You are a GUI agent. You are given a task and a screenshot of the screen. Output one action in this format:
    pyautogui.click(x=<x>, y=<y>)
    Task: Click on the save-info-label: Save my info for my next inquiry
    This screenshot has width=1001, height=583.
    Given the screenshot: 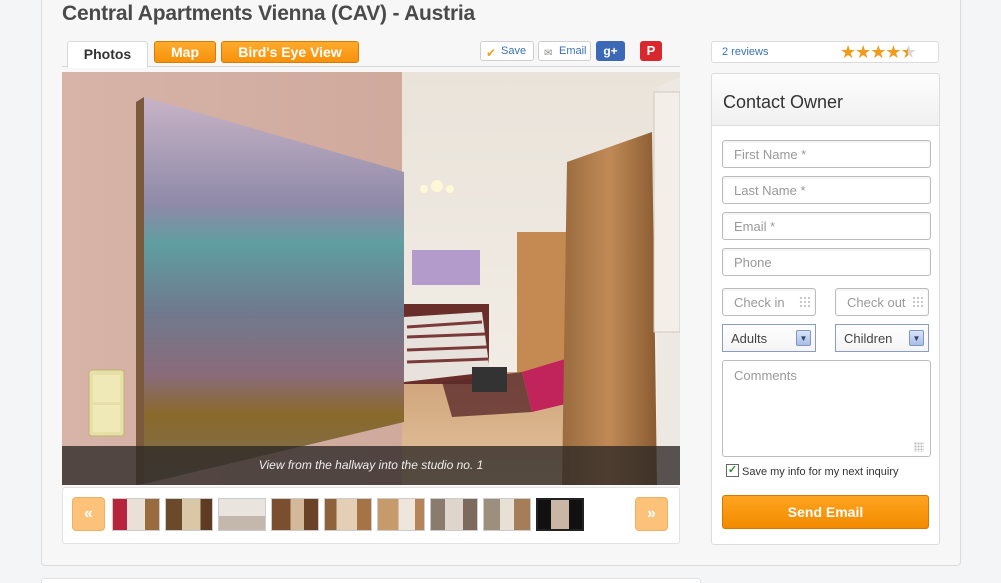 What is the action you would take?
    pyautogui.click(x=820, y=472)
    